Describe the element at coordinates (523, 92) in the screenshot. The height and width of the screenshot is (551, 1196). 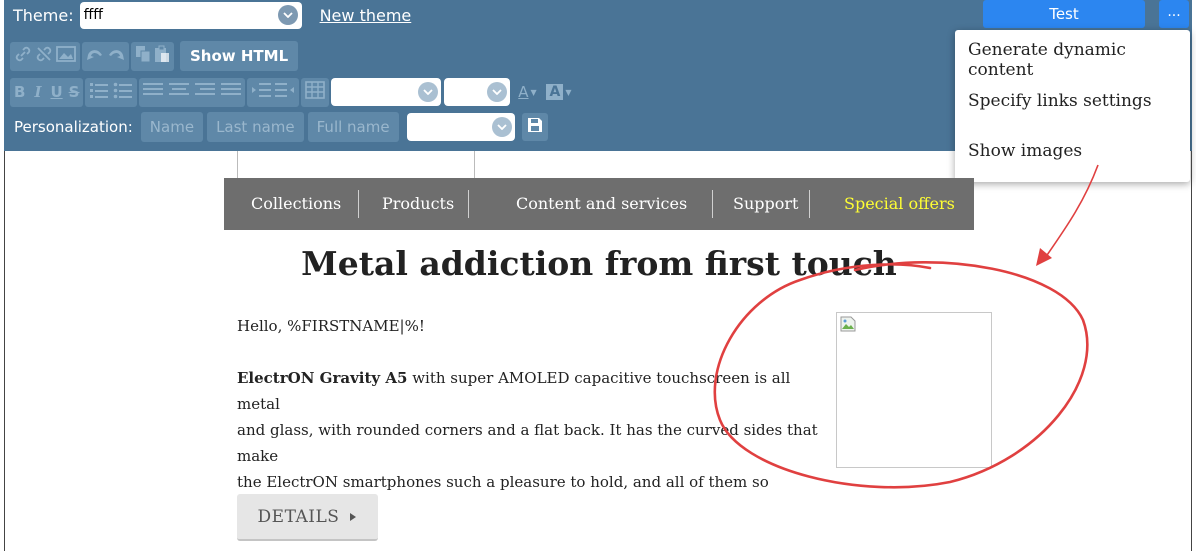
I see `text-color-icon: A` at that location.